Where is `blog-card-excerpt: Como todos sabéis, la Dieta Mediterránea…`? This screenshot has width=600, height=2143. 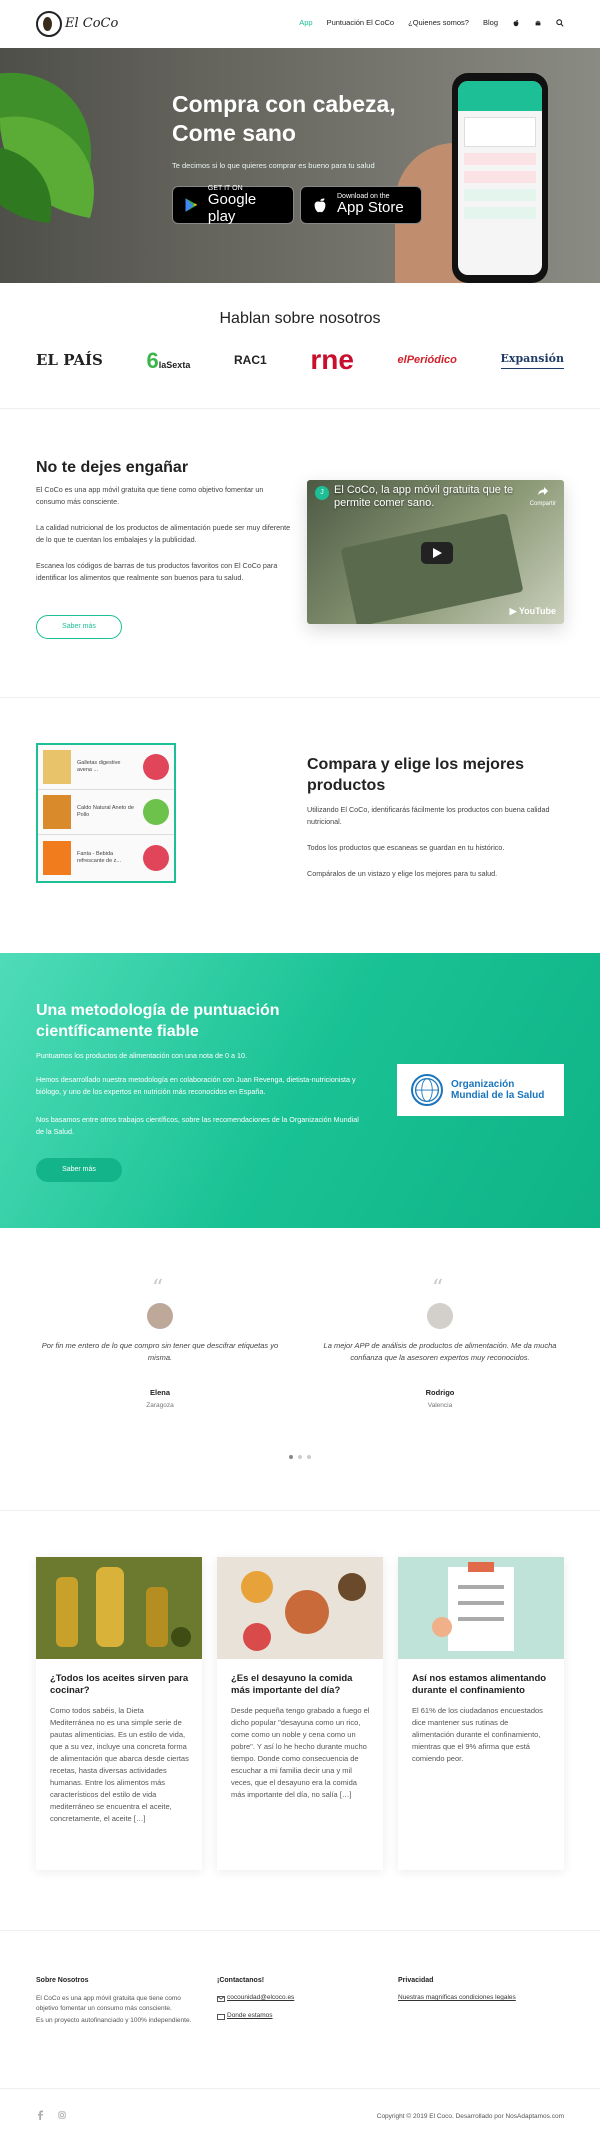
blog-card-excerpt: Como todos sabéis, la Dieta Mediterránea… is located at coordinates (119, 1764).